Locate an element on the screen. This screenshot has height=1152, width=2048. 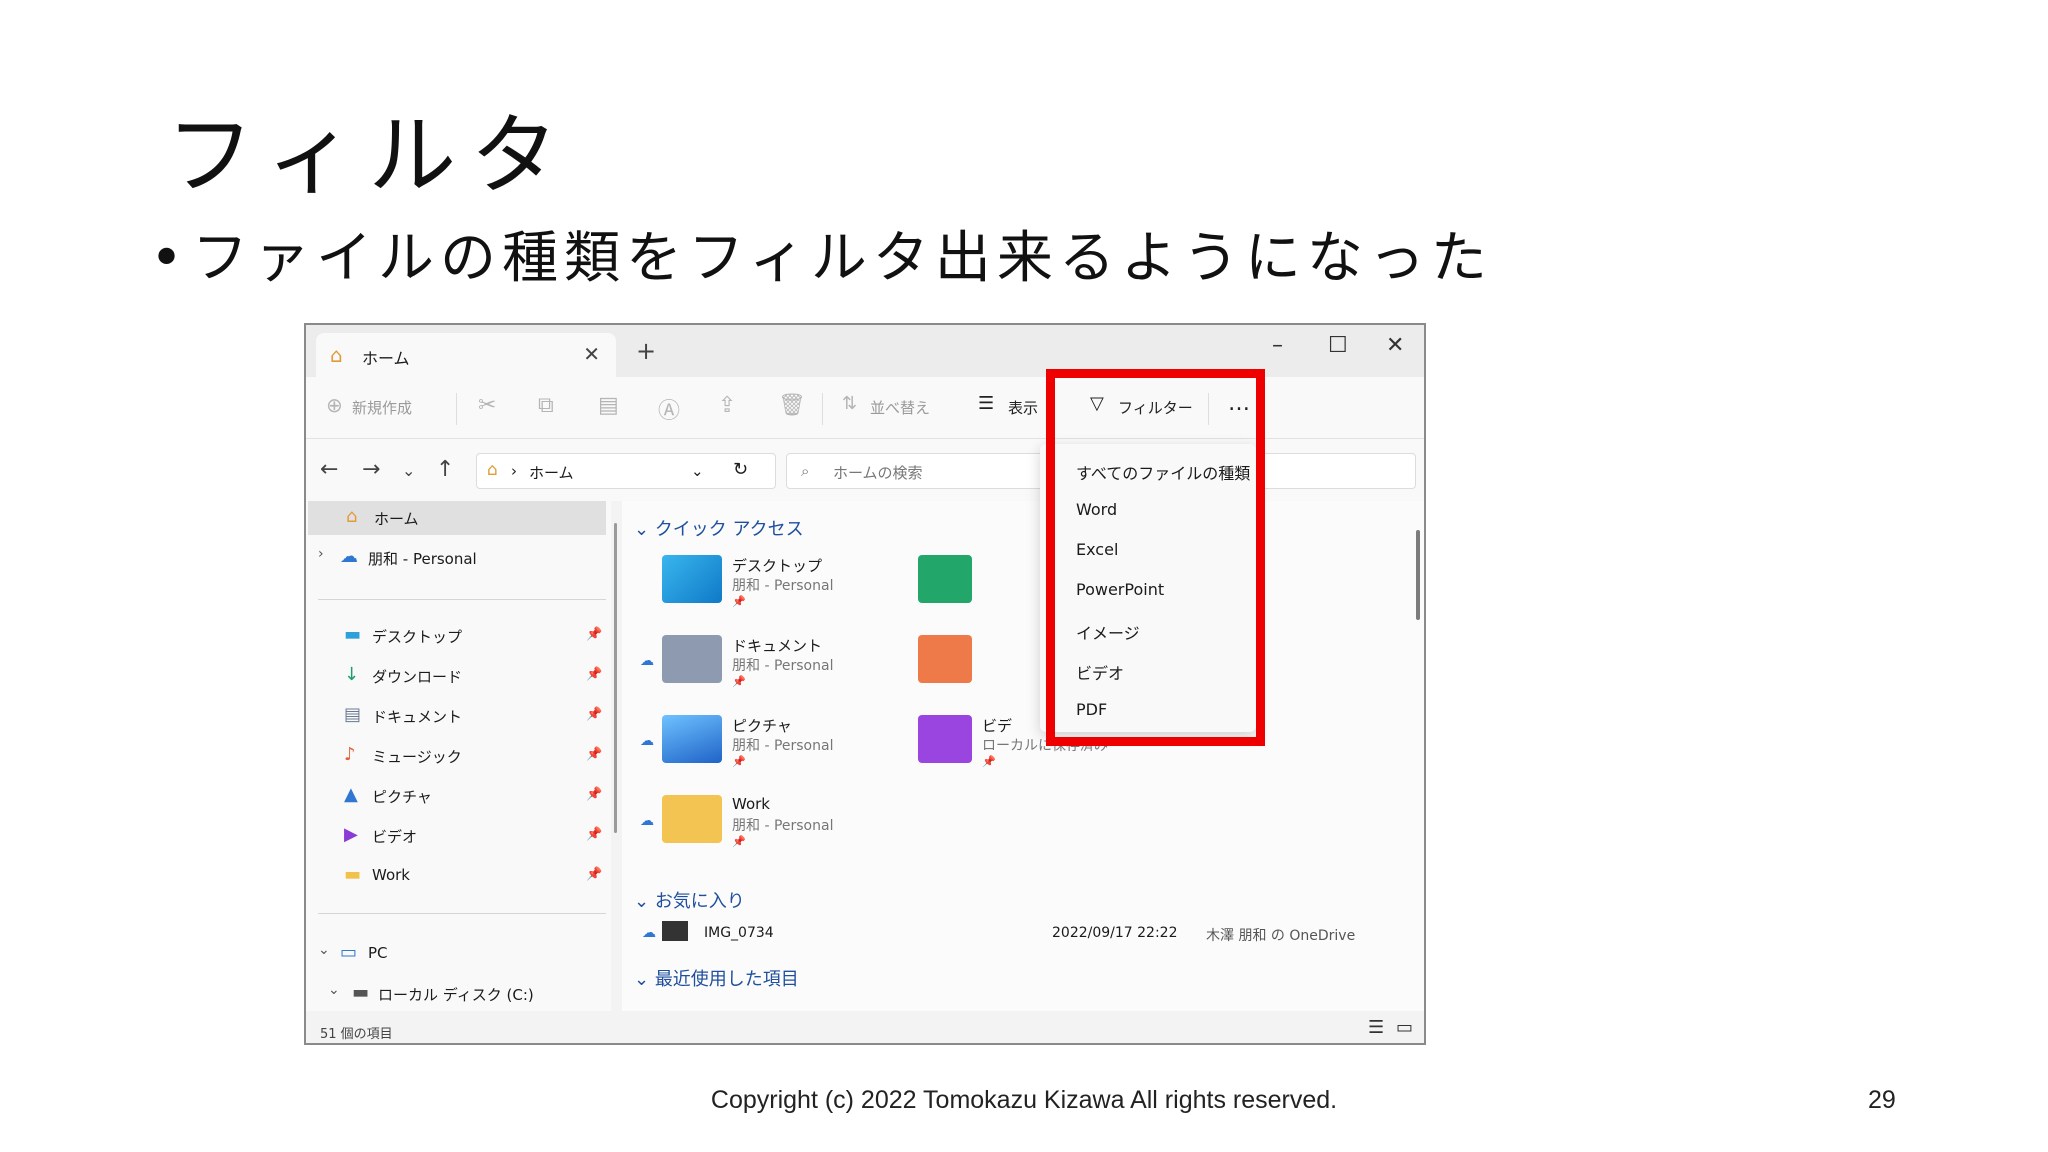
sidebar-item-label: ダウンロード is located at coordinates (417, 677).